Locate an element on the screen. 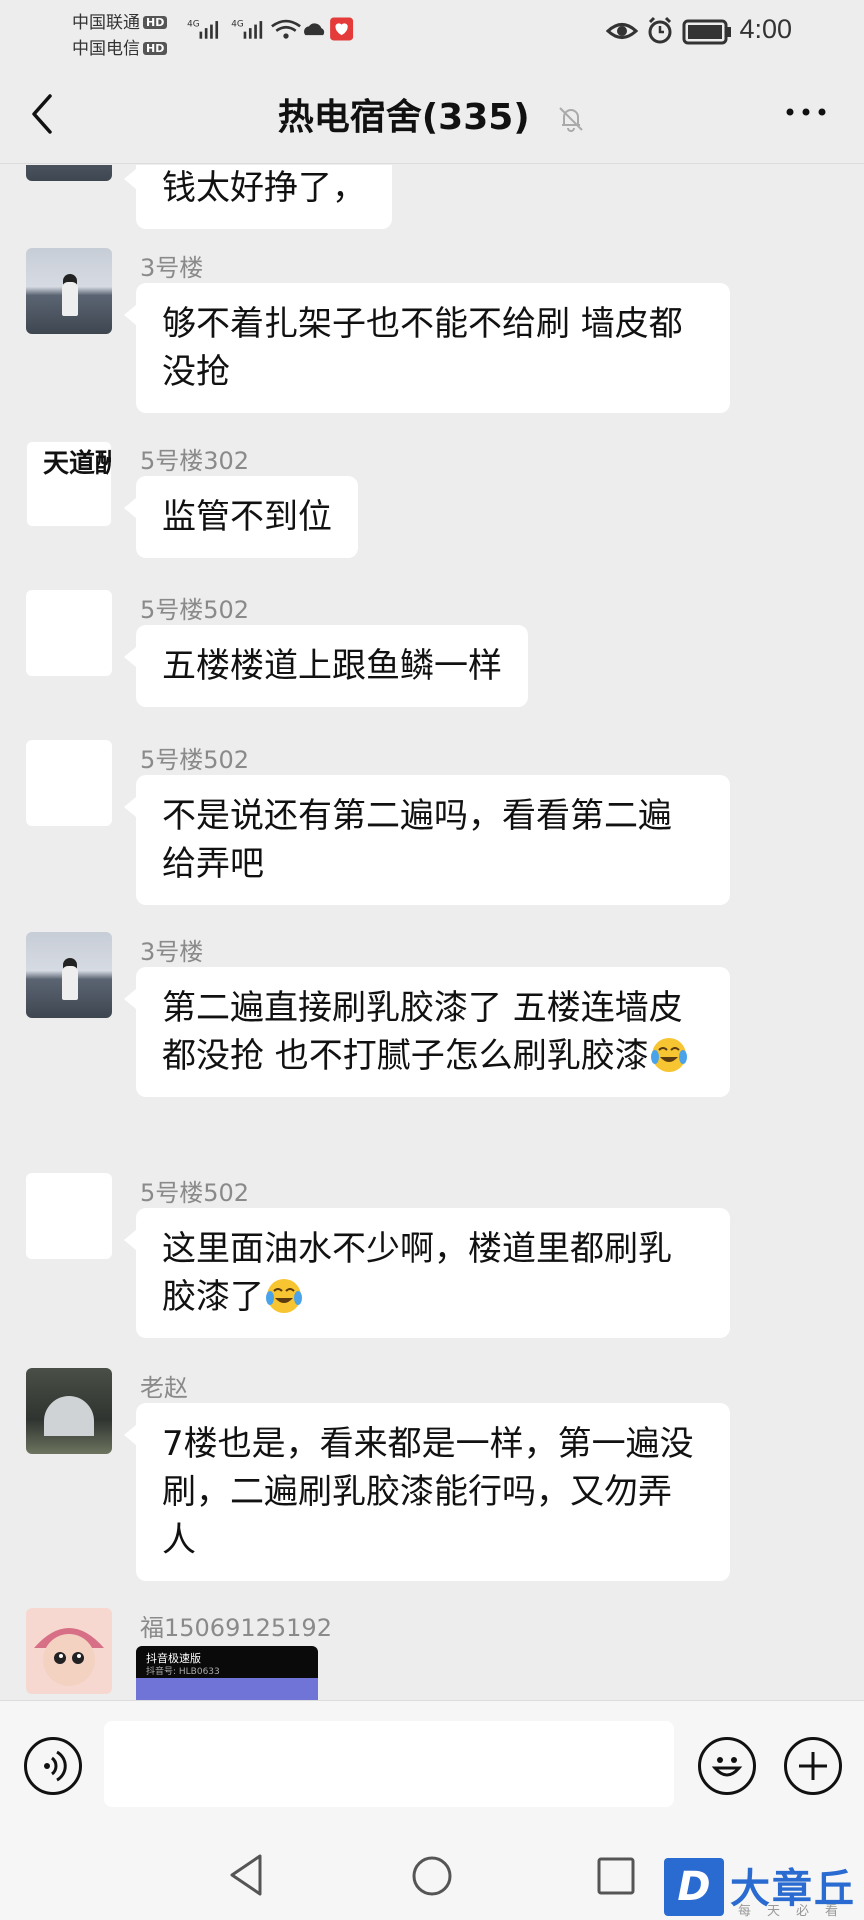 This screenshot has height=1920, width=864. status-bar: 中国联通 HD 中国电信 HD 4G 4G 4:00 is located at coordinates (432, 32).